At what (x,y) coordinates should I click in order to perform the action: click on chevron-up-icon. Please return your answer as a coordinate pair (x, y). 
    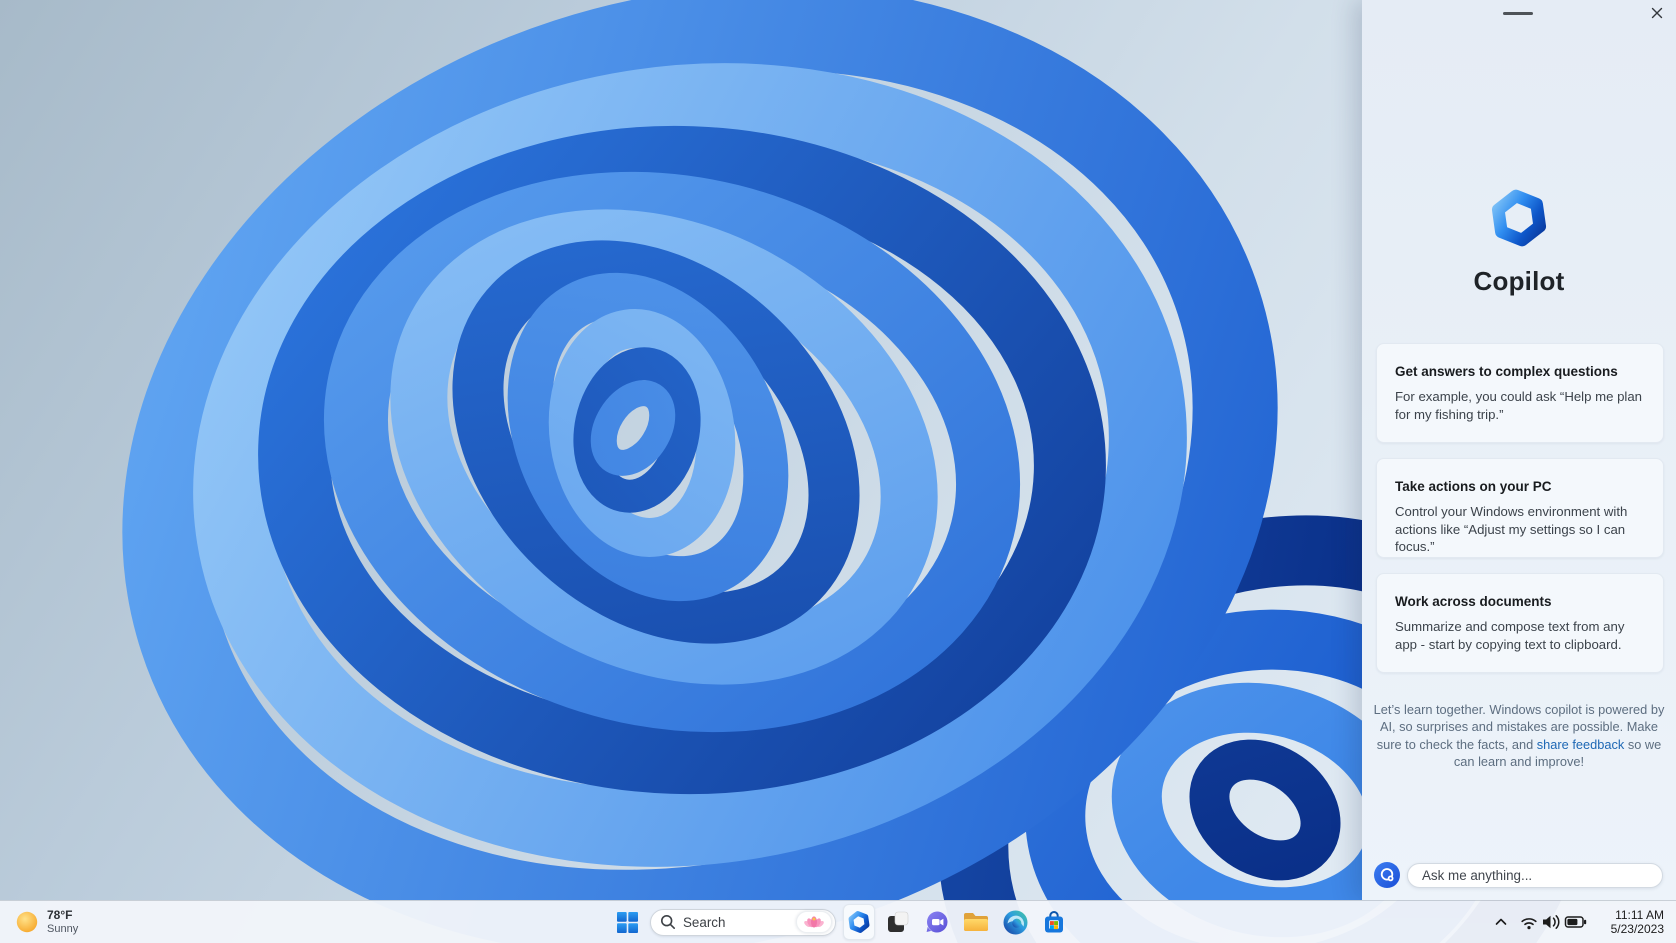
    Looking at the image, I should click on (1501, 921).